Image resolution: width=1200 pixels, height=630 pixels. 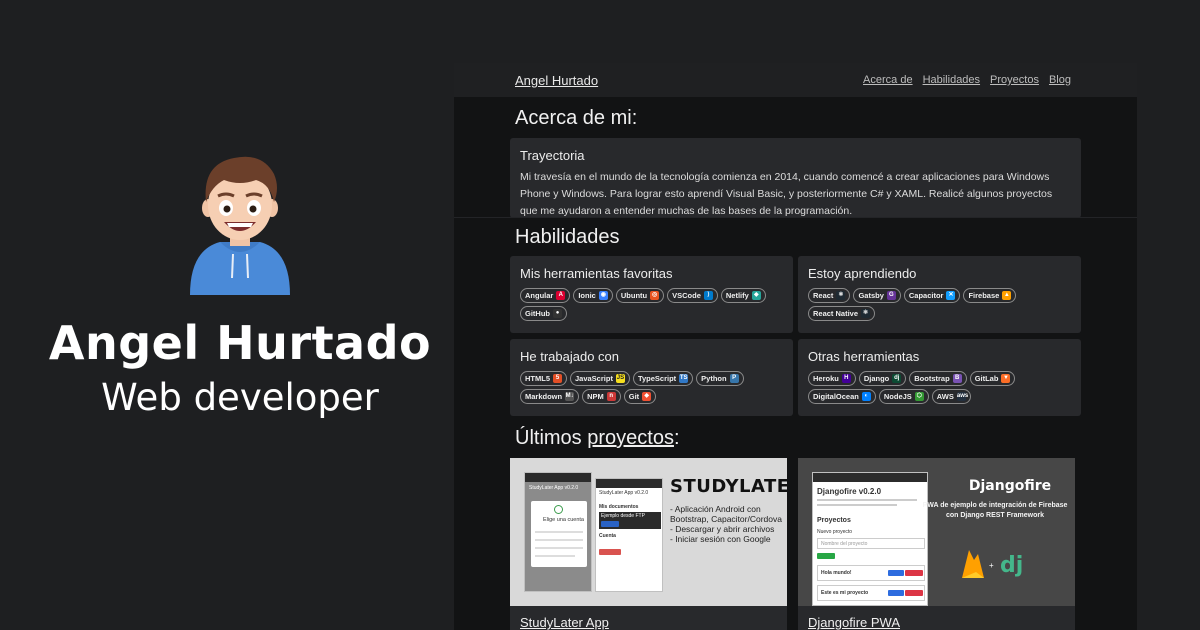 What do you see at coordinates (611, 396) in the screenshot?
I see `npm-icon: n` at bounding box center [611, 396].